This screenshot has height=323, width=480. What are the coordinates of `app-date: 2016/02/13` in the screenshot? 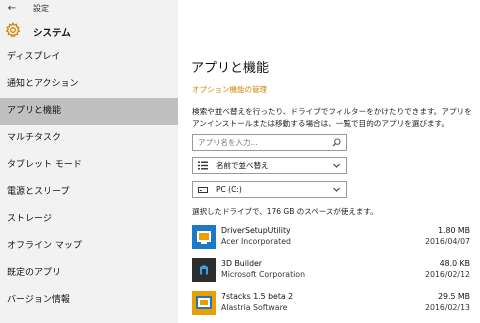 It's located at (447, 307).